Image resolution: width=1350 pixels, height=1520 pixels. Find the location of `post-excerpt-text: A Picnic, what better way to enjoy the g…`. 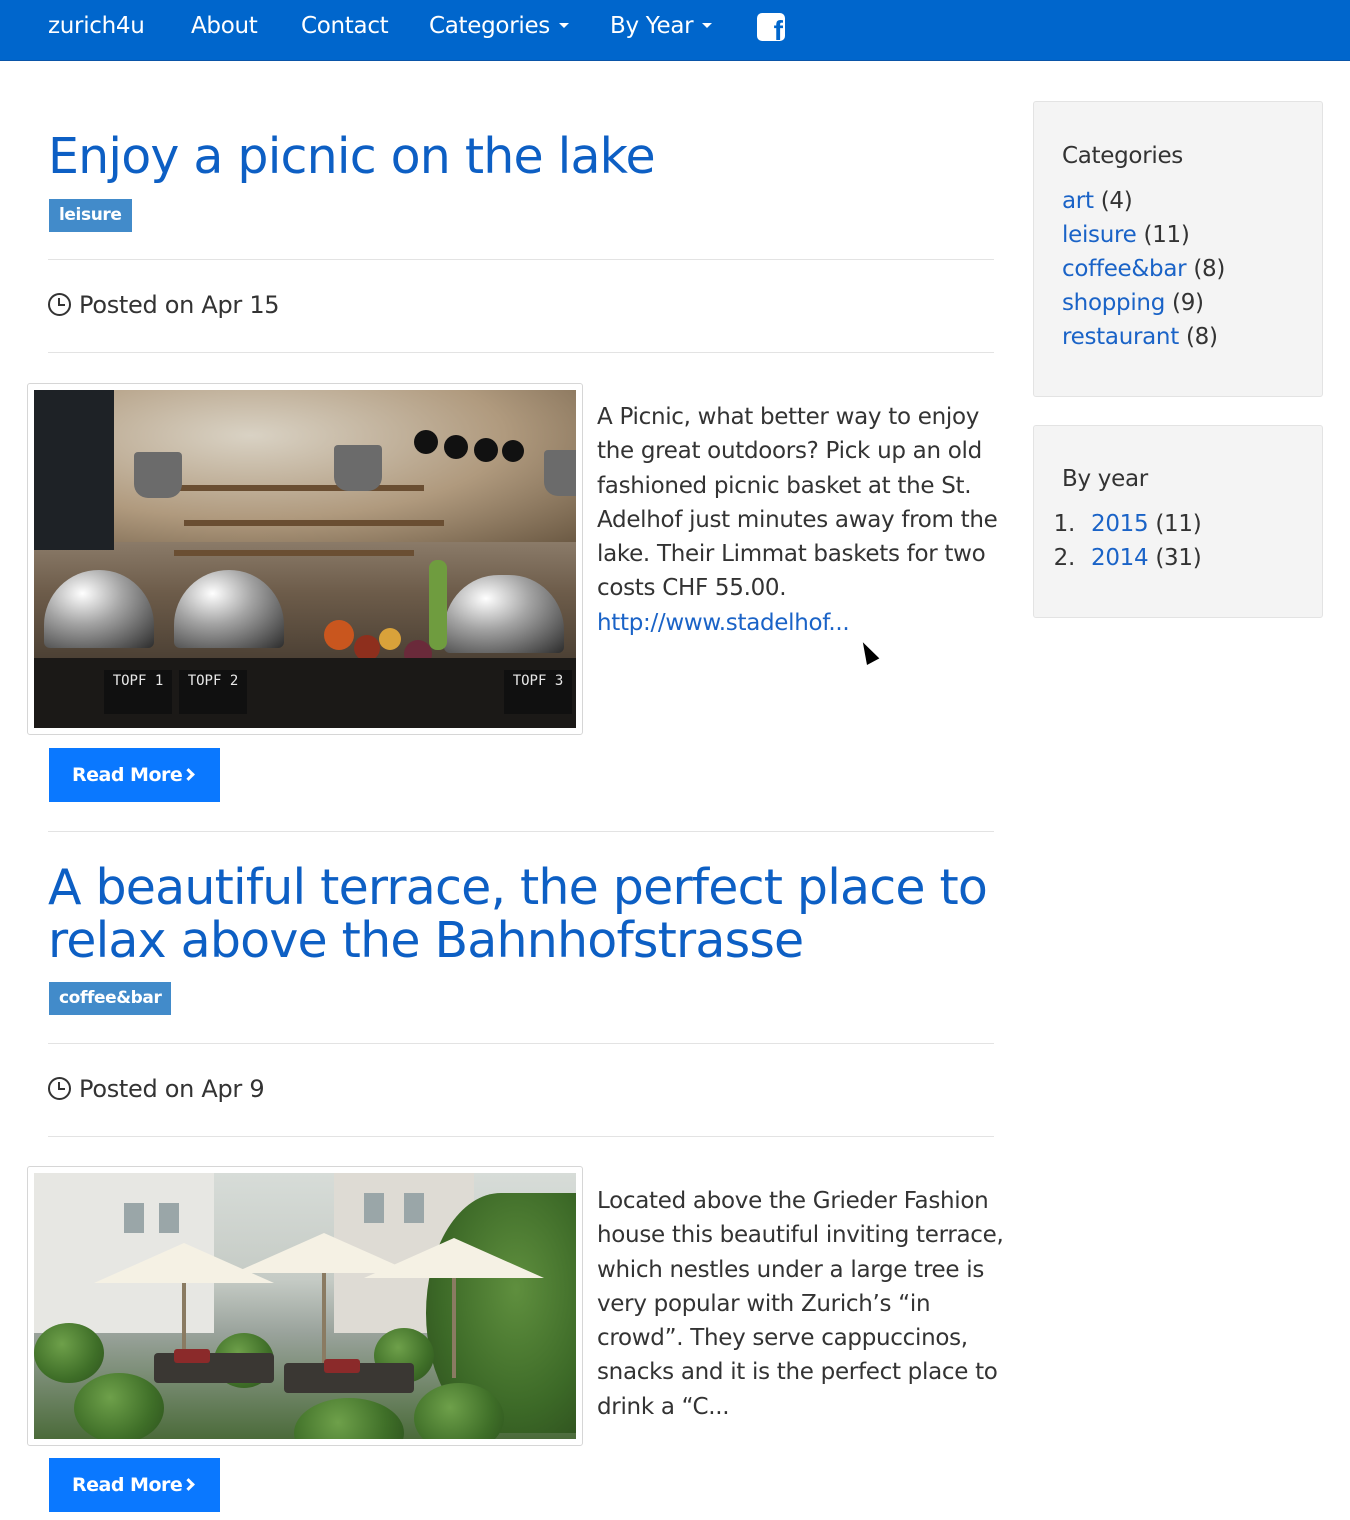

post-excerpt-text: A Picnic, what better way to enjoy the g… is located at coordinates (797, 503).